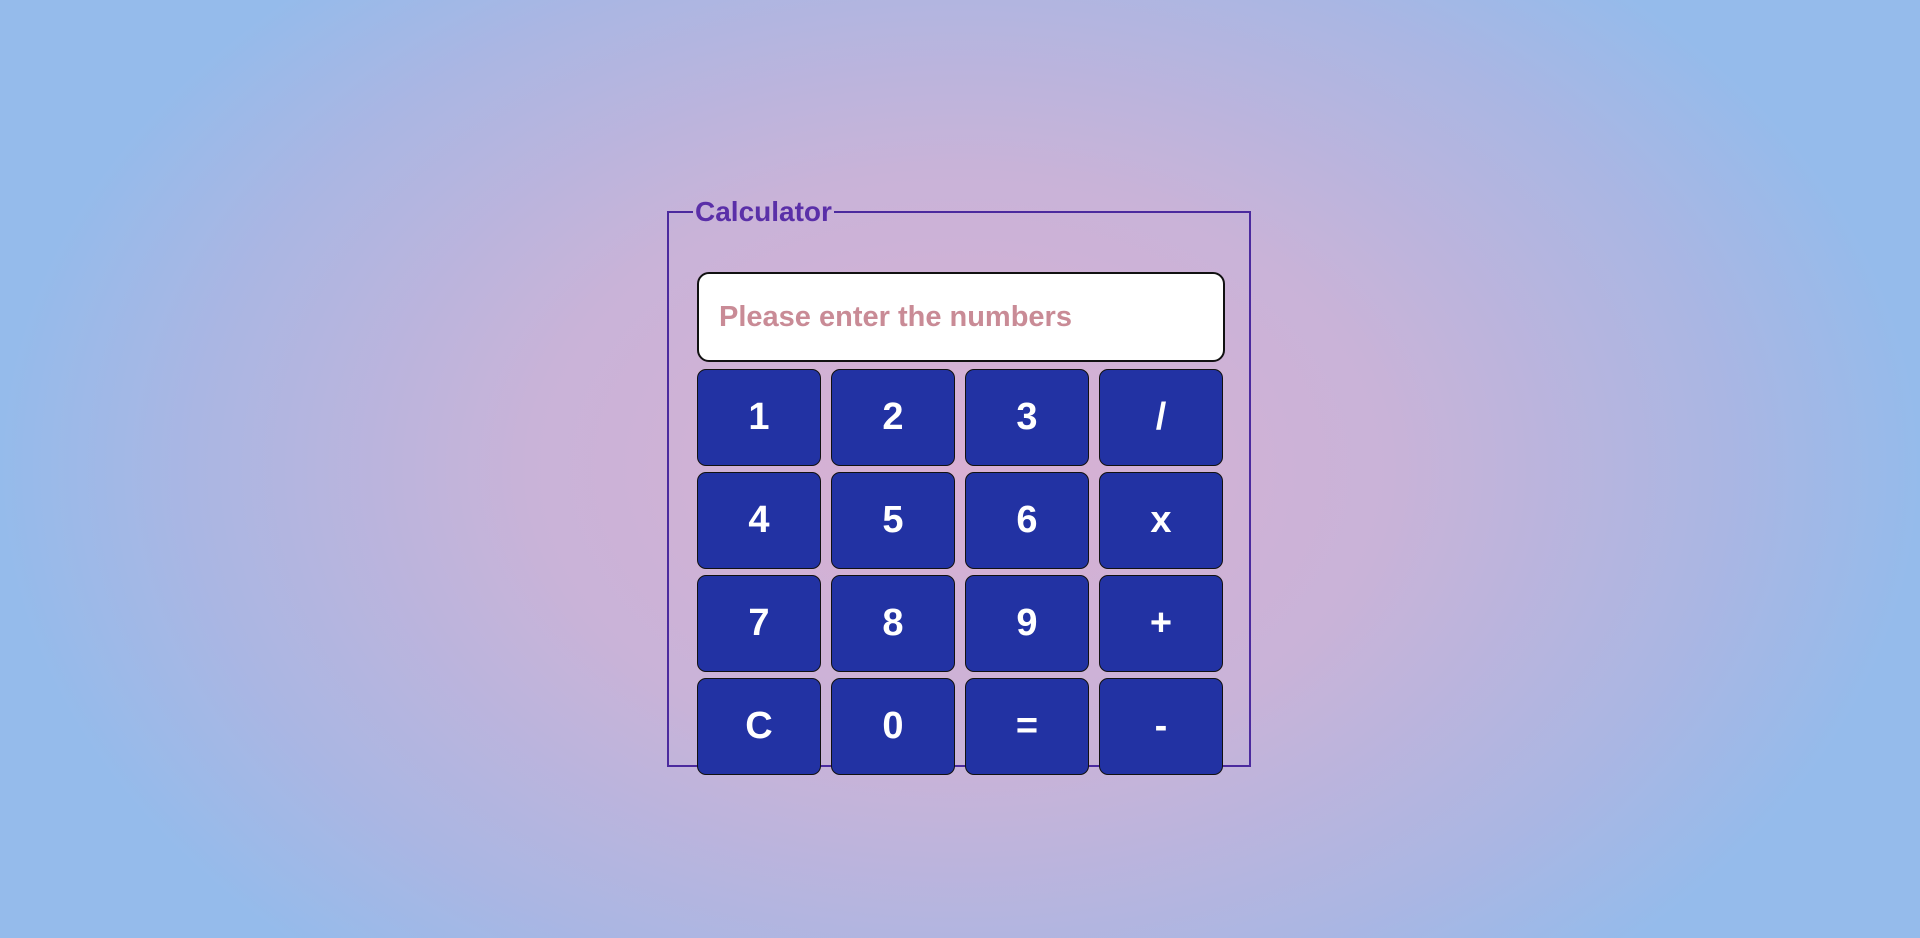 The height and width of the screenshot is (938, 1920). Describe the element at coordinates (960, 572) in the screenshot. I see `keypad: 1 2 3 / 4 5 6 x 7 8 9 + C 0 = -` at that location.